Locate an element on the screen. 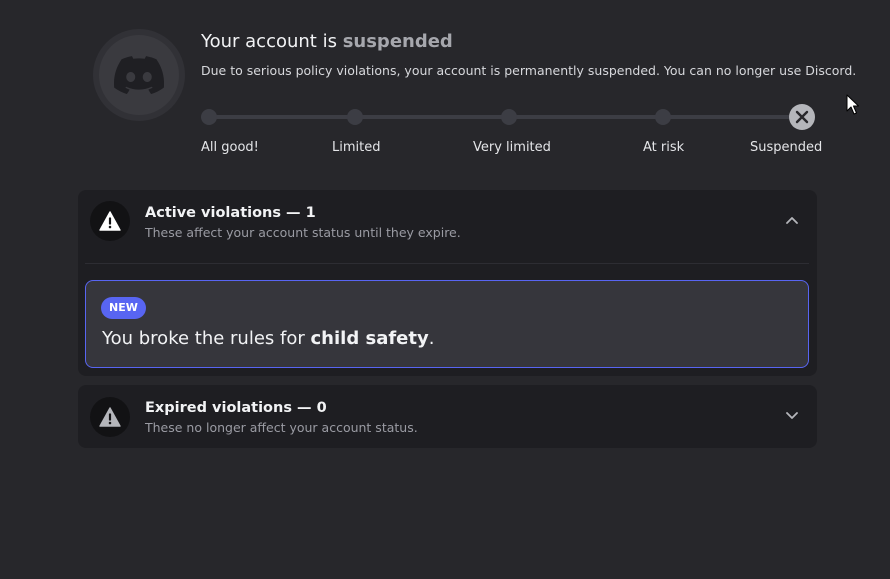  step-dot-limited is located at coordinates (355, 117).